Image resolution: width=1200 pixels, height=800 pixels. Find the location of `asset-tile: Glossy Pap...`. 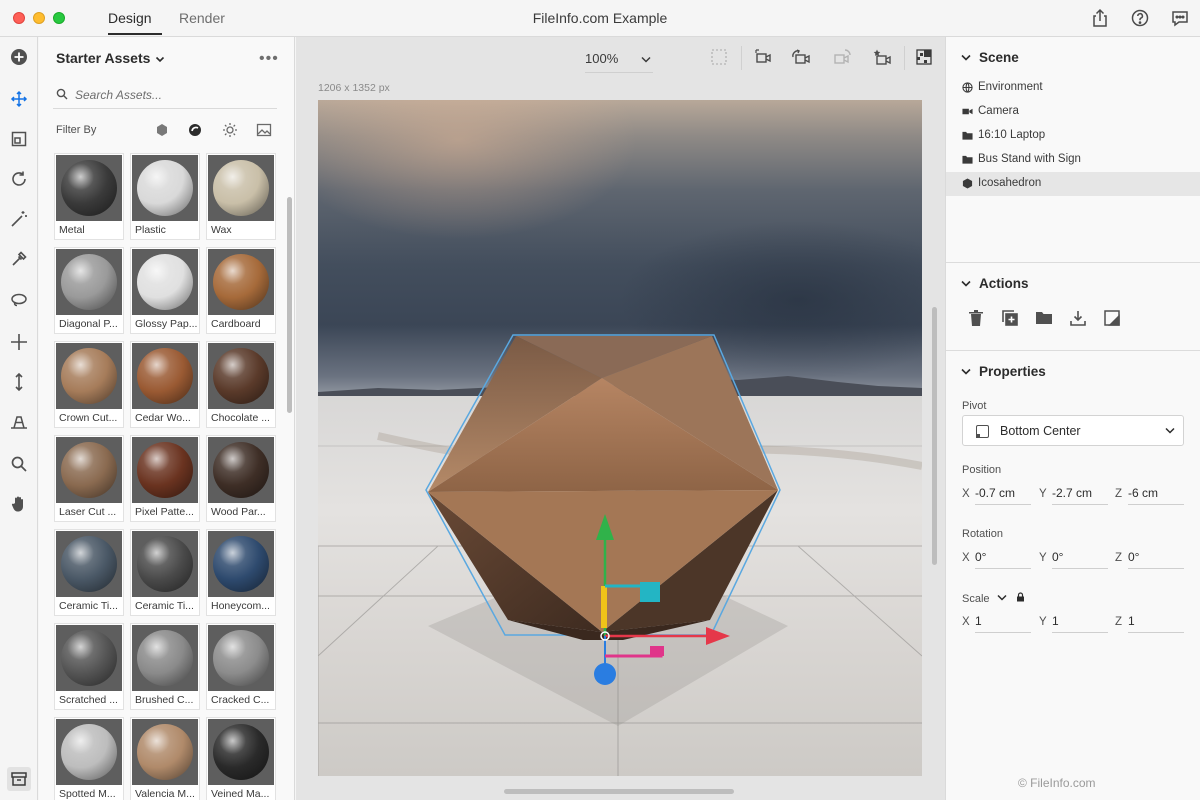

asset-tile: Glossy Pap... is located at coordinates (165, 290).